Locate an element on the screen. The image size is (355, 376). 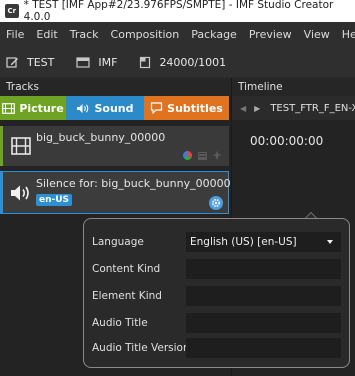
language-dropdown: English (US) [en-US] is located at coordinates (263, 242).